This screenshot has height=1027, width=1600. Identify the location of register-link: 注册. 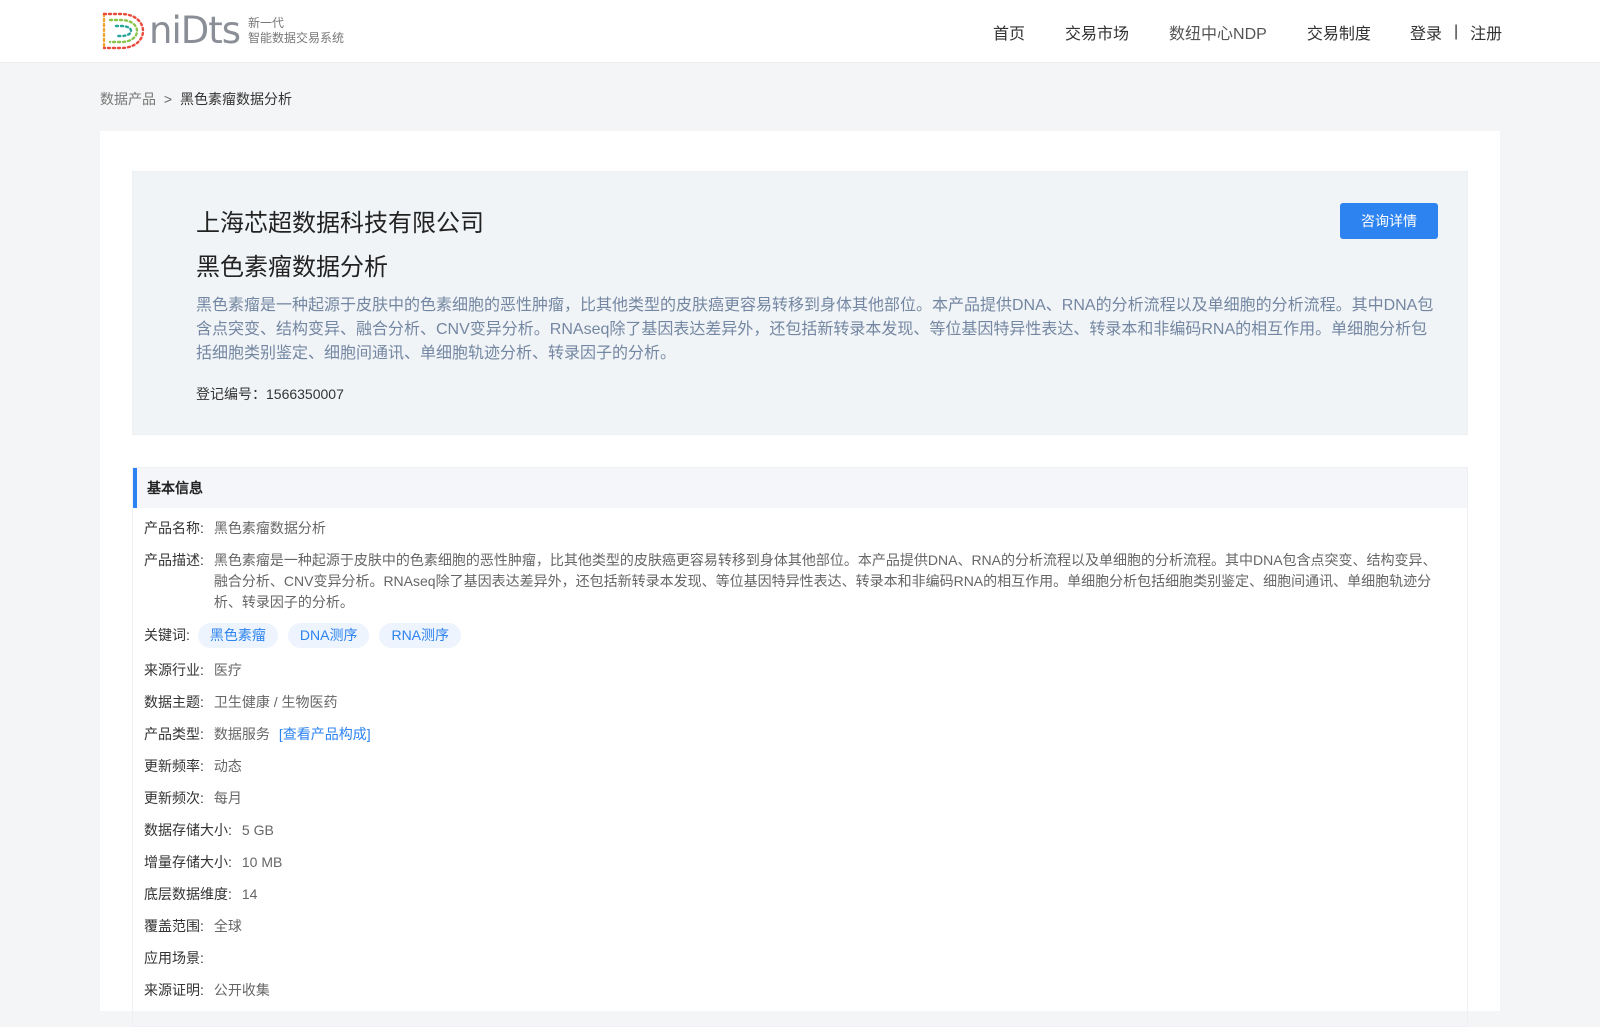
(1486, 32).